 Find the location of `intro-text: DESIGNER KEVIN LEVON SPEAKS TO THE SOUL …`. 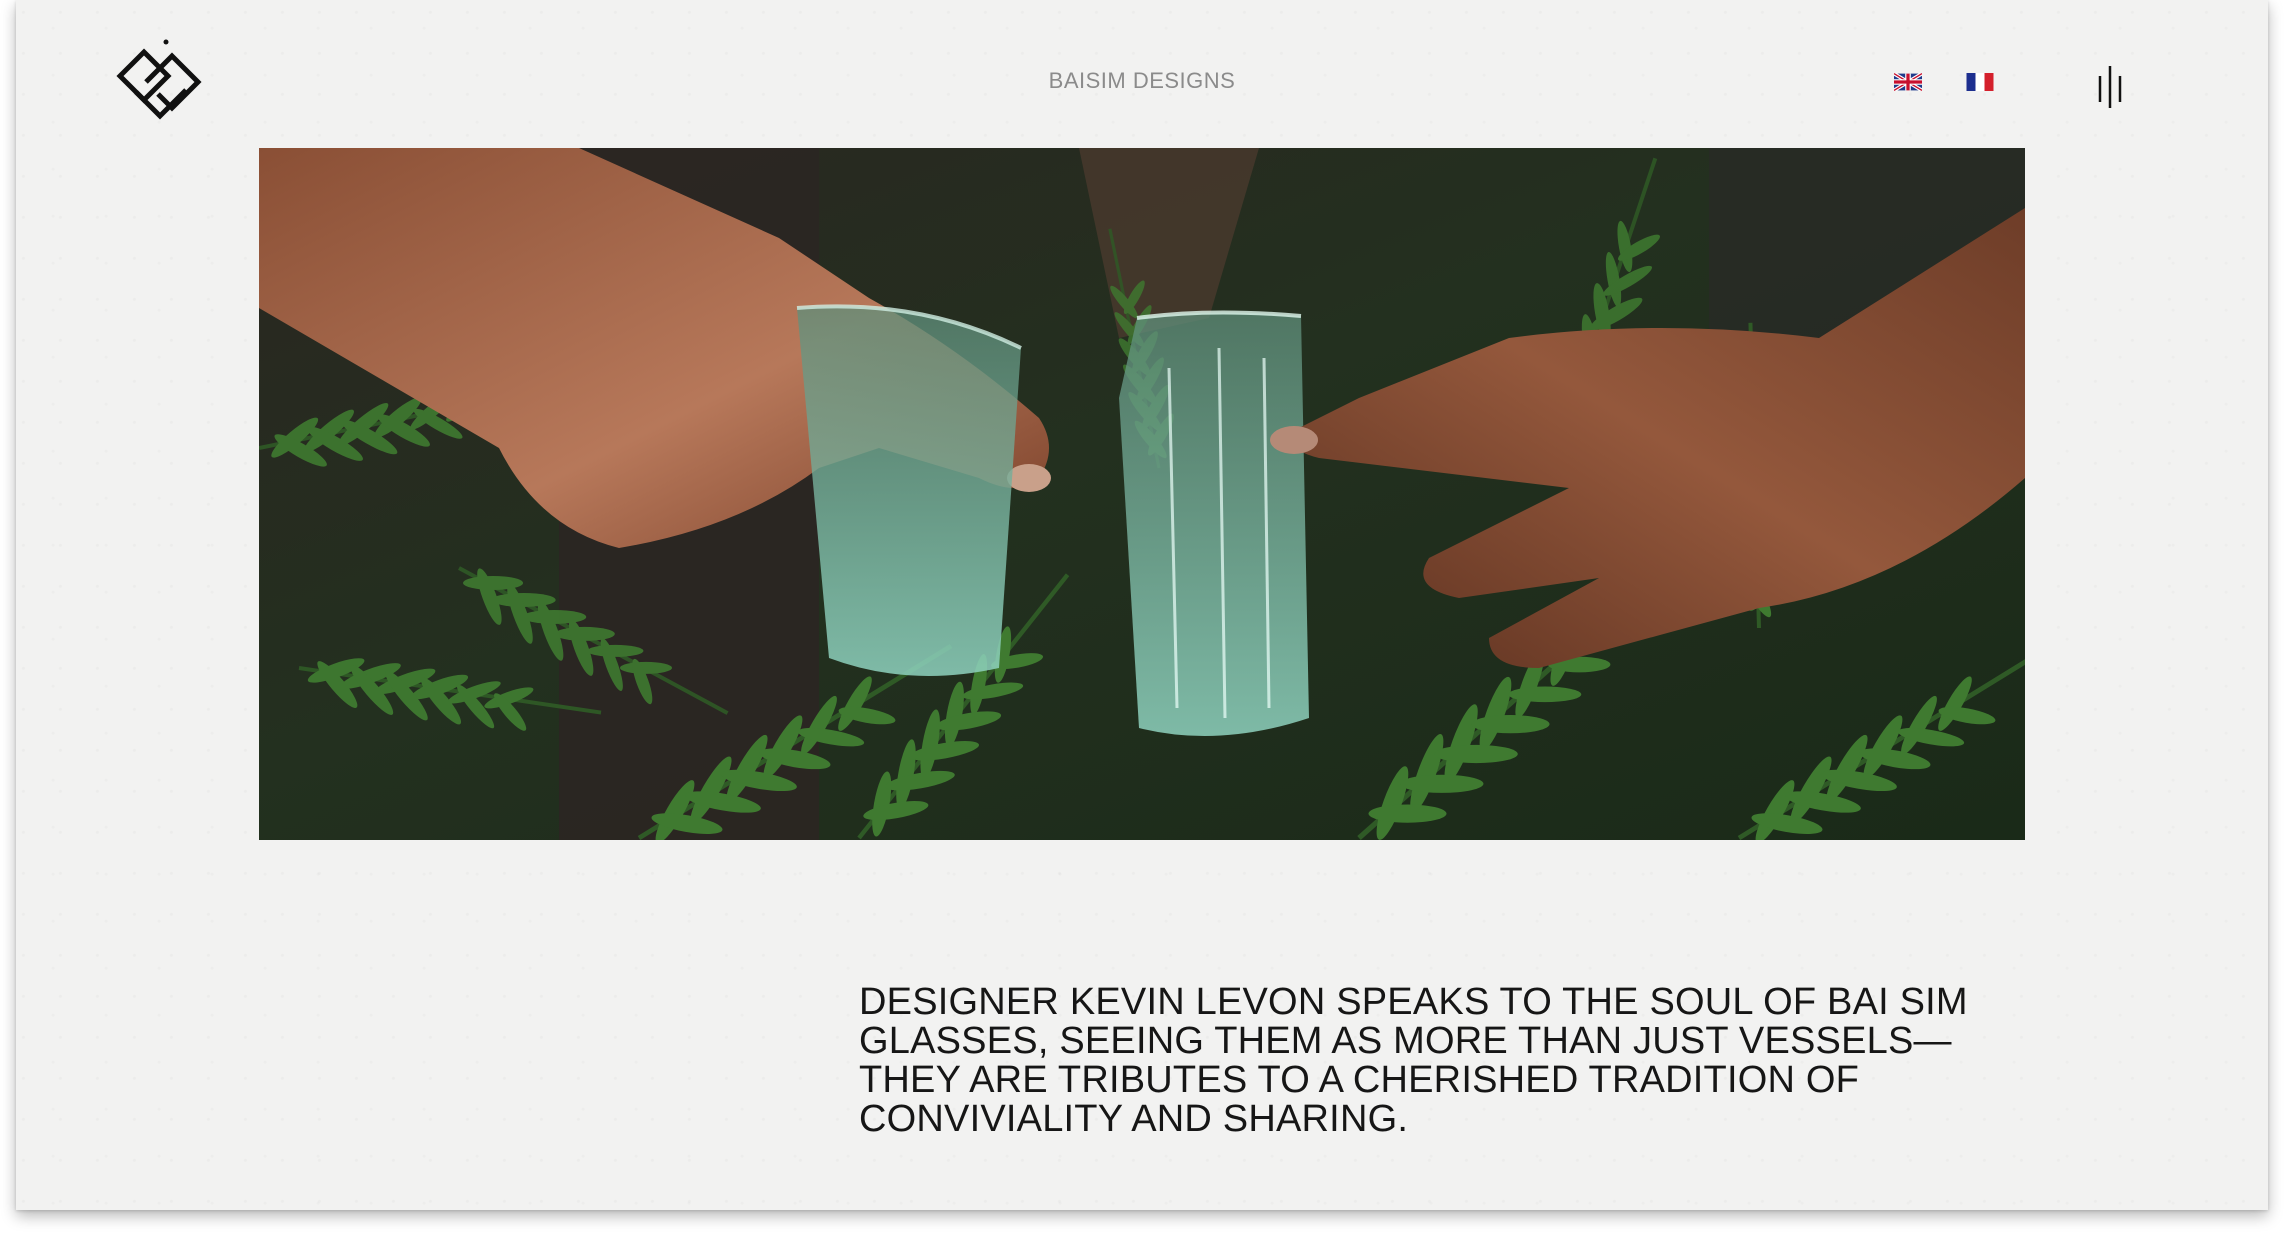

intro-text: DESIGNER KEVIN LEVON SPEAKS TO THE SOUL … is located at coordinates (1413, 1060).